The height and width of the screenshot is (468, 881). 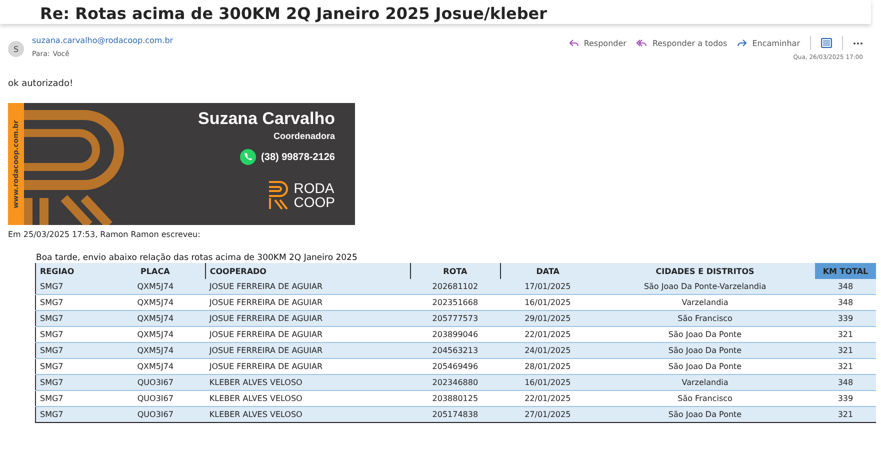 I want to click on table-cell: 28/01/2025, so click(x=548, y=366).